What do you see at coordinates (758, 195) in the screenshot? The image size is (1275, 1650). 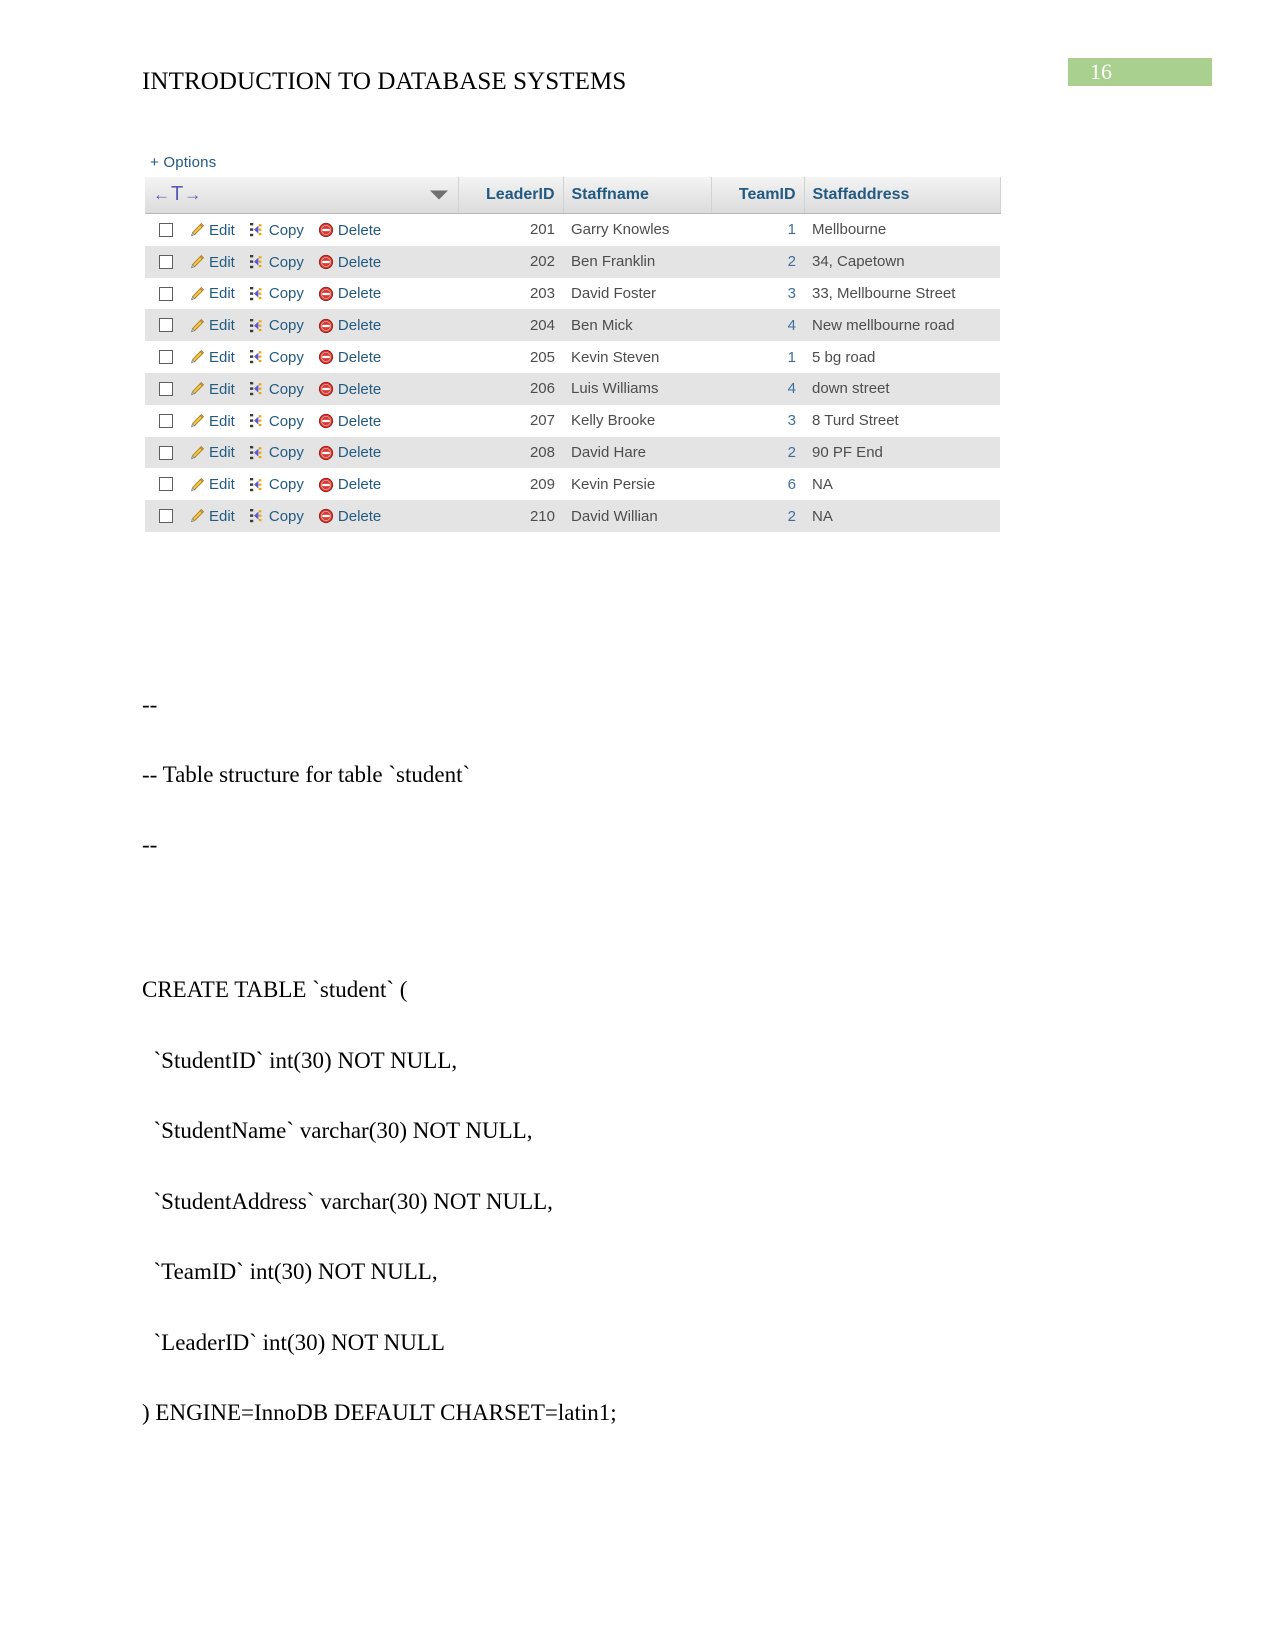 I see `column-header-teamid: TeamID` at bounding box center [758, 195].